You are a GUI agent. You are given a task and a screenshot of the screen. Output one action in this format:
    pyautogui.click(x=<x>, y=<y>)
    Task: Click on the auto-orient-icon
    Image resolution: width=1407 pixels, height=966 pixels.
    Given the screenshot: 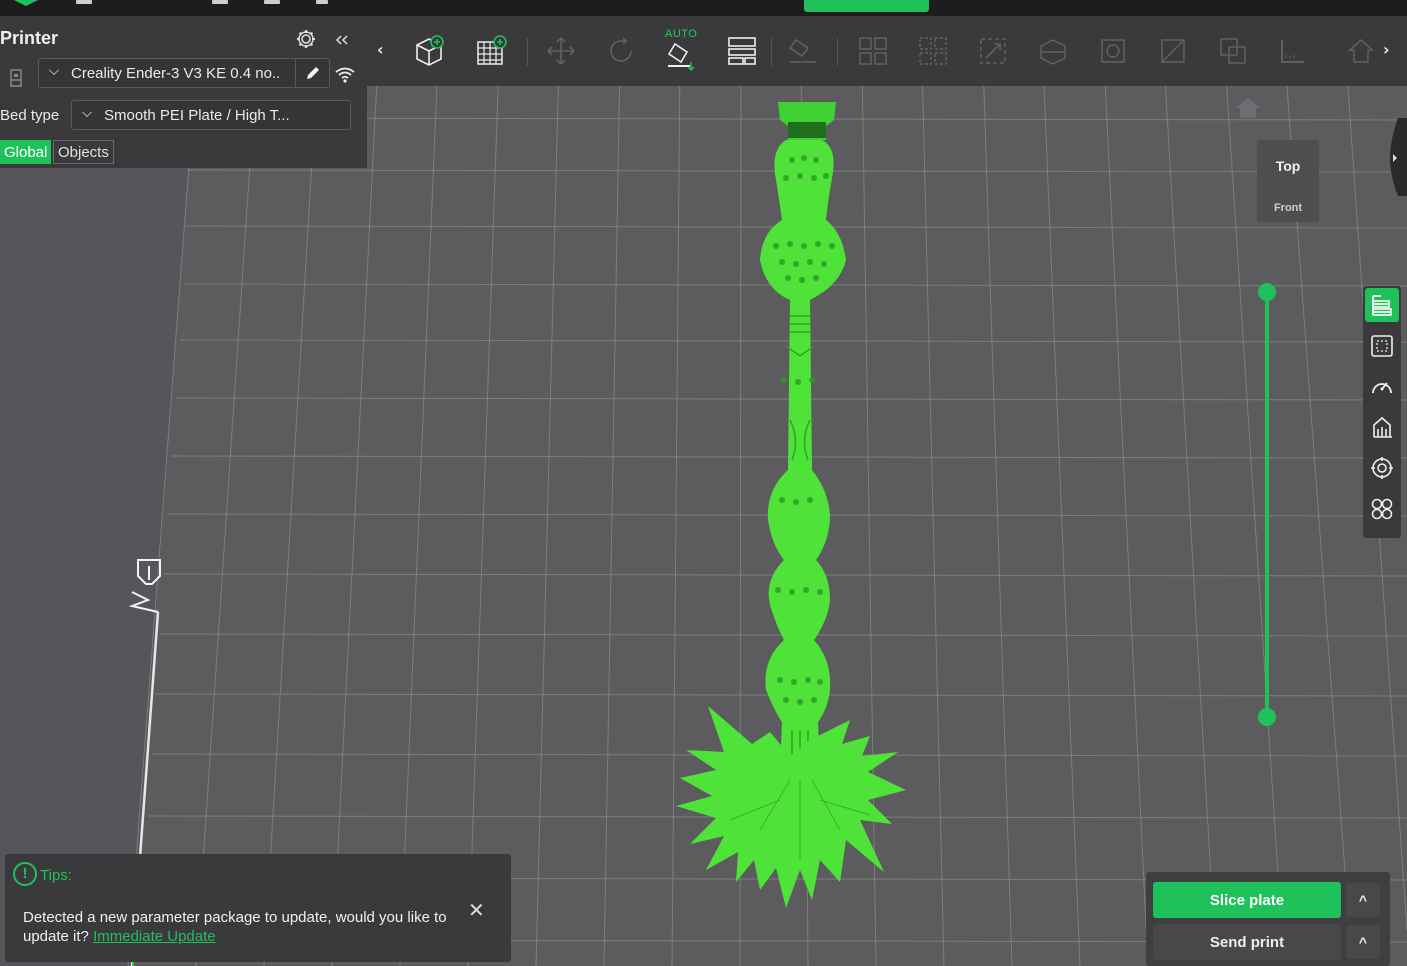 What is the action you would take?
    pyautogui.click(x=681, y=57)
    